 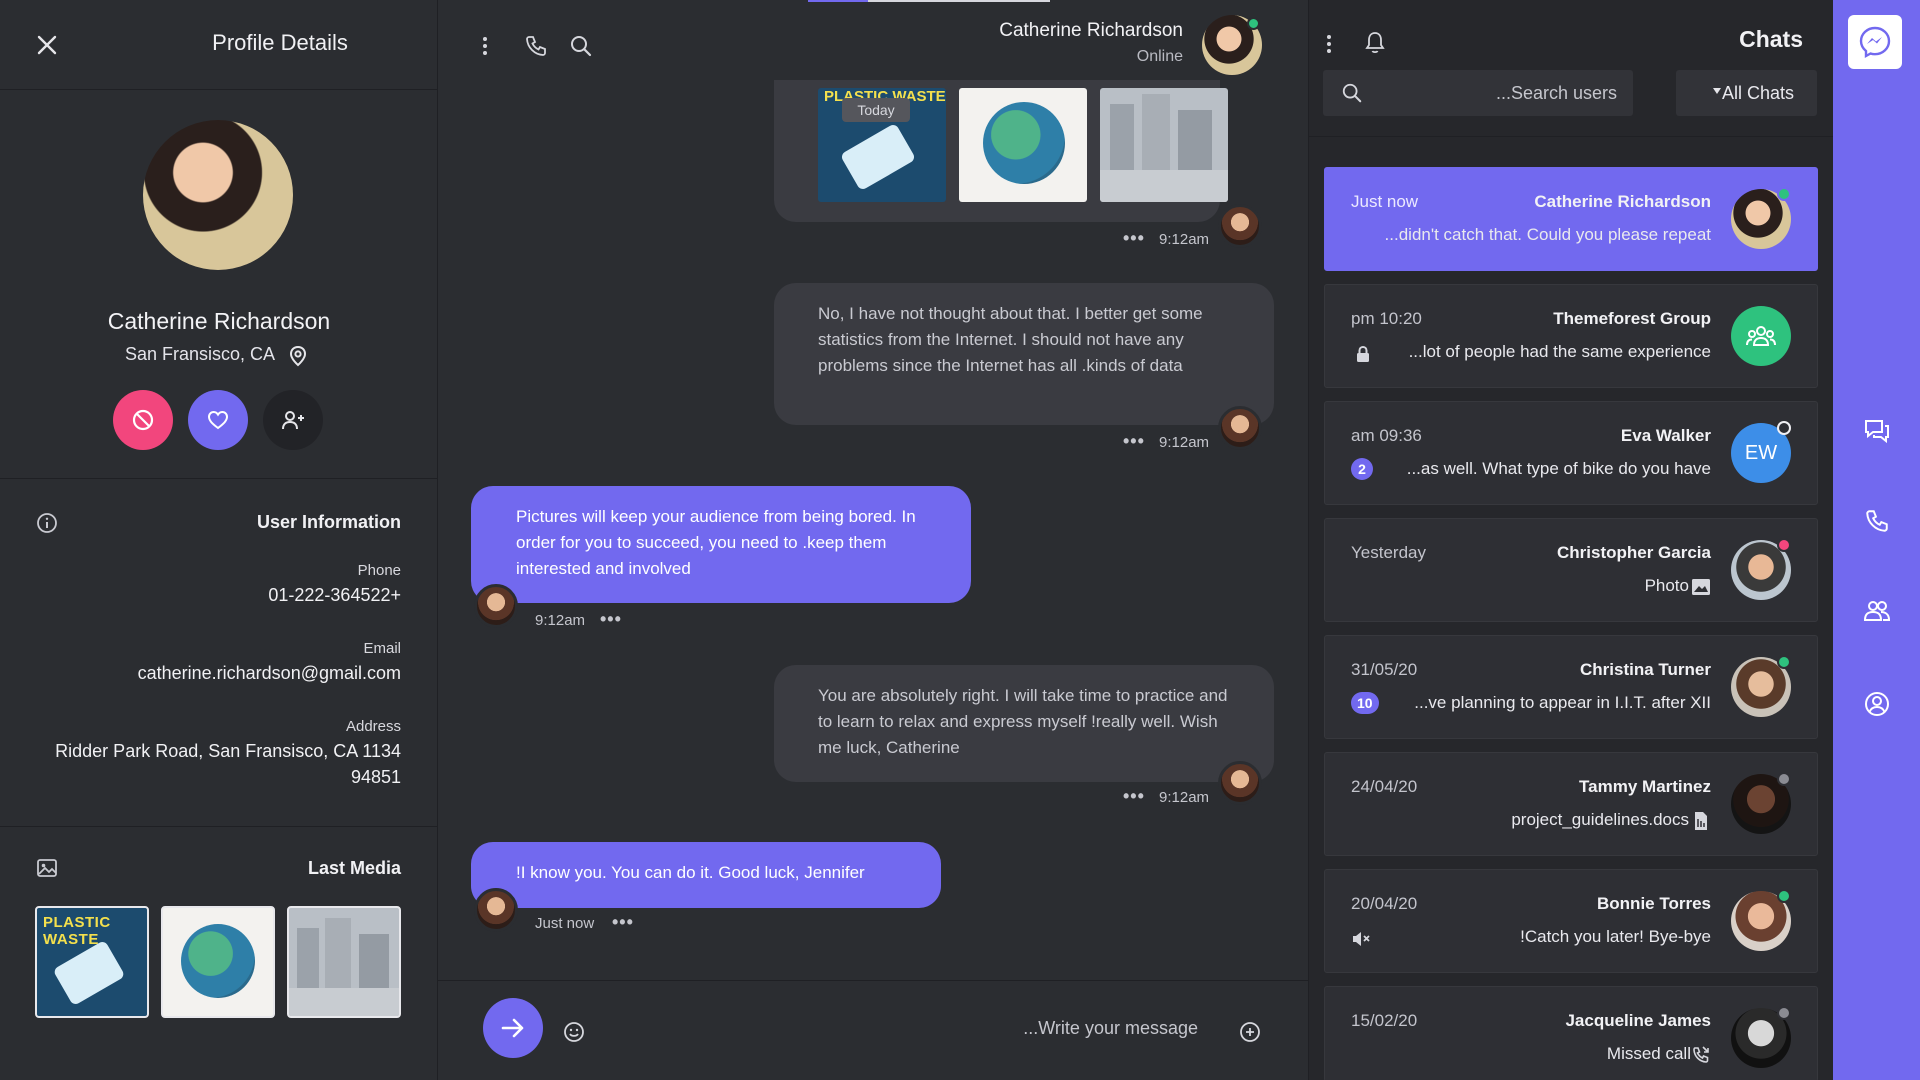 I want to click on avatar, so click(x=1761, y=336).